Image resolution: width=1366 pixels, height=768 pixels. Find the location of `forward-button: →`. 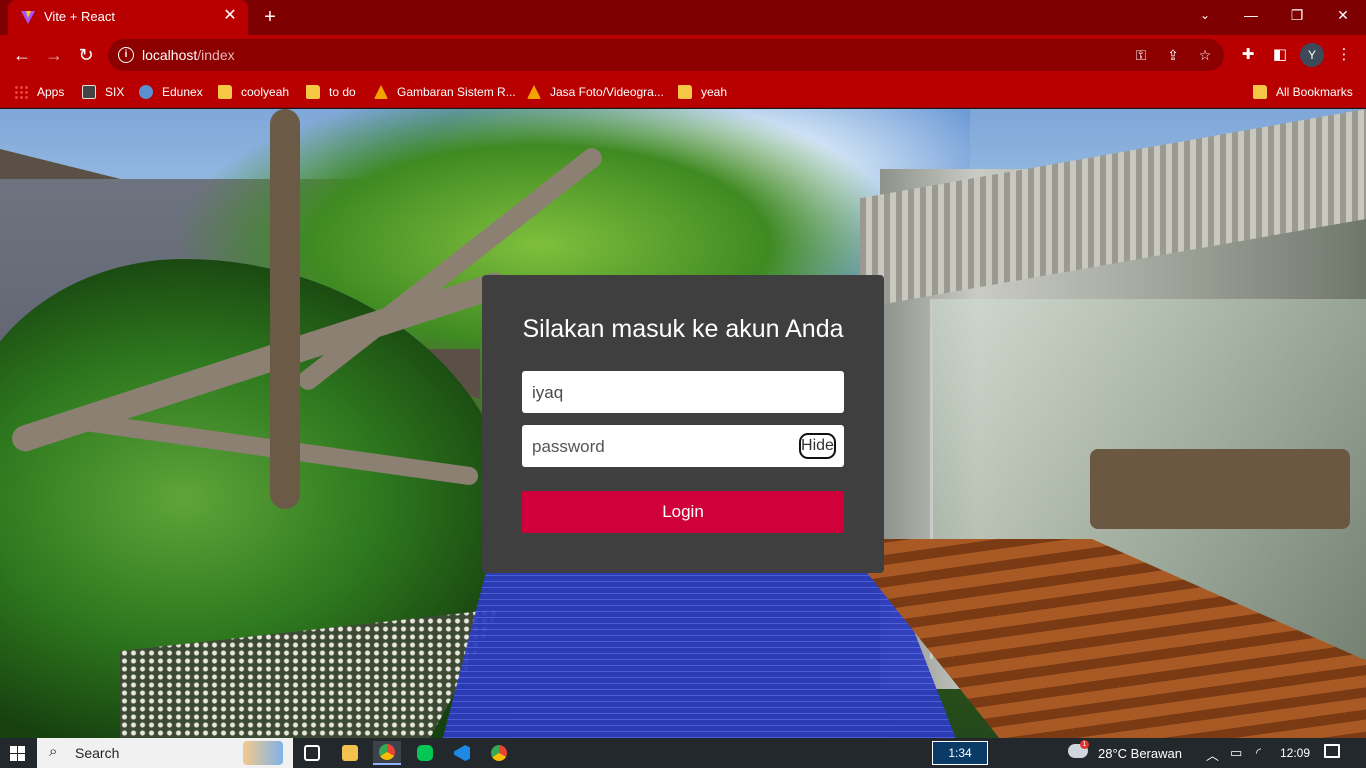

forward-button: → is located at coordinates (54, 55).